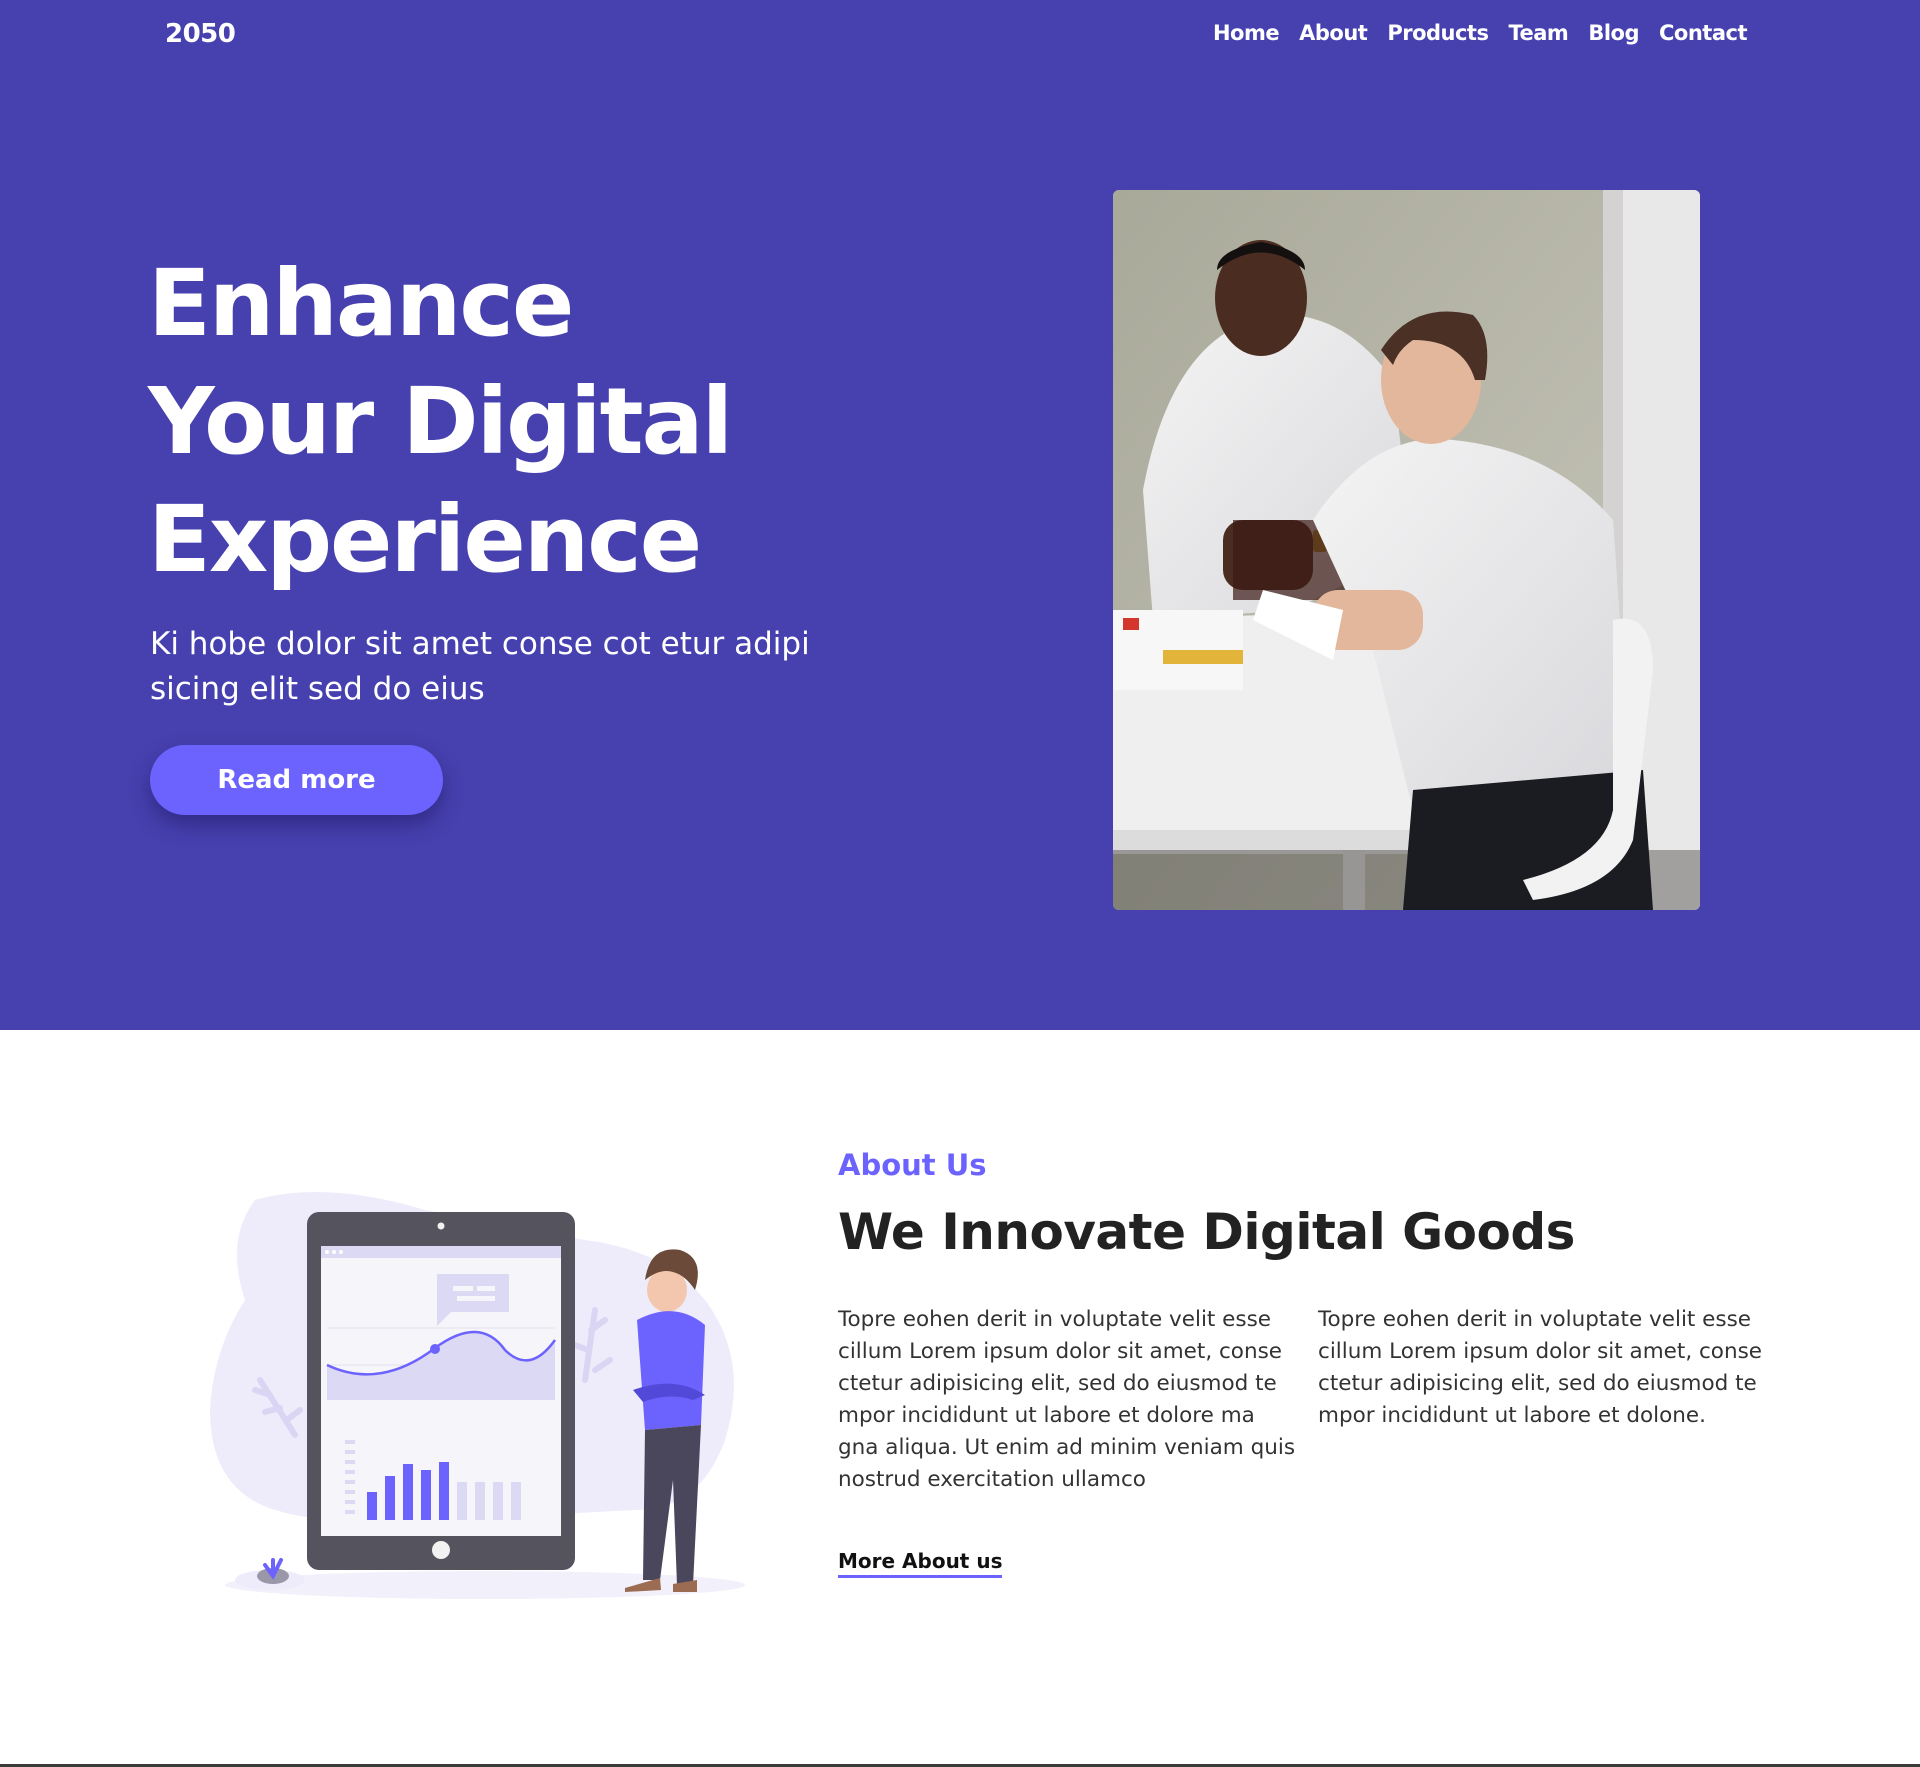 This screenshot has width=1920, height=1767. Describe the element at coordinates (920, 1563) in the screenshot. I see `more-about-us-link: More About us` at that location.